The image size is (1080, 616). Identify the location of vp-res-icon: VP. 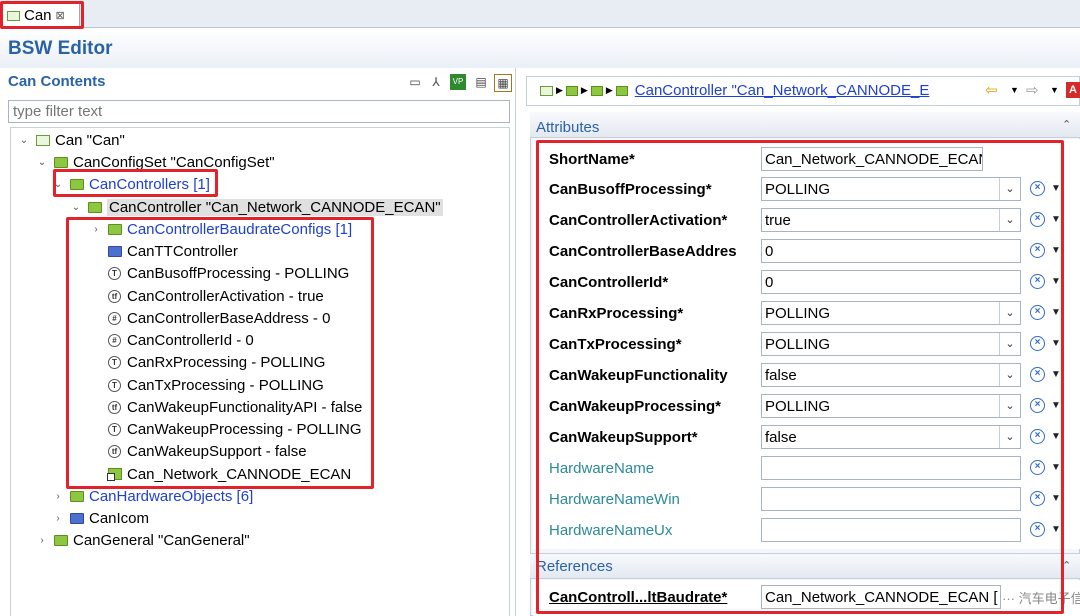
(458, 82).